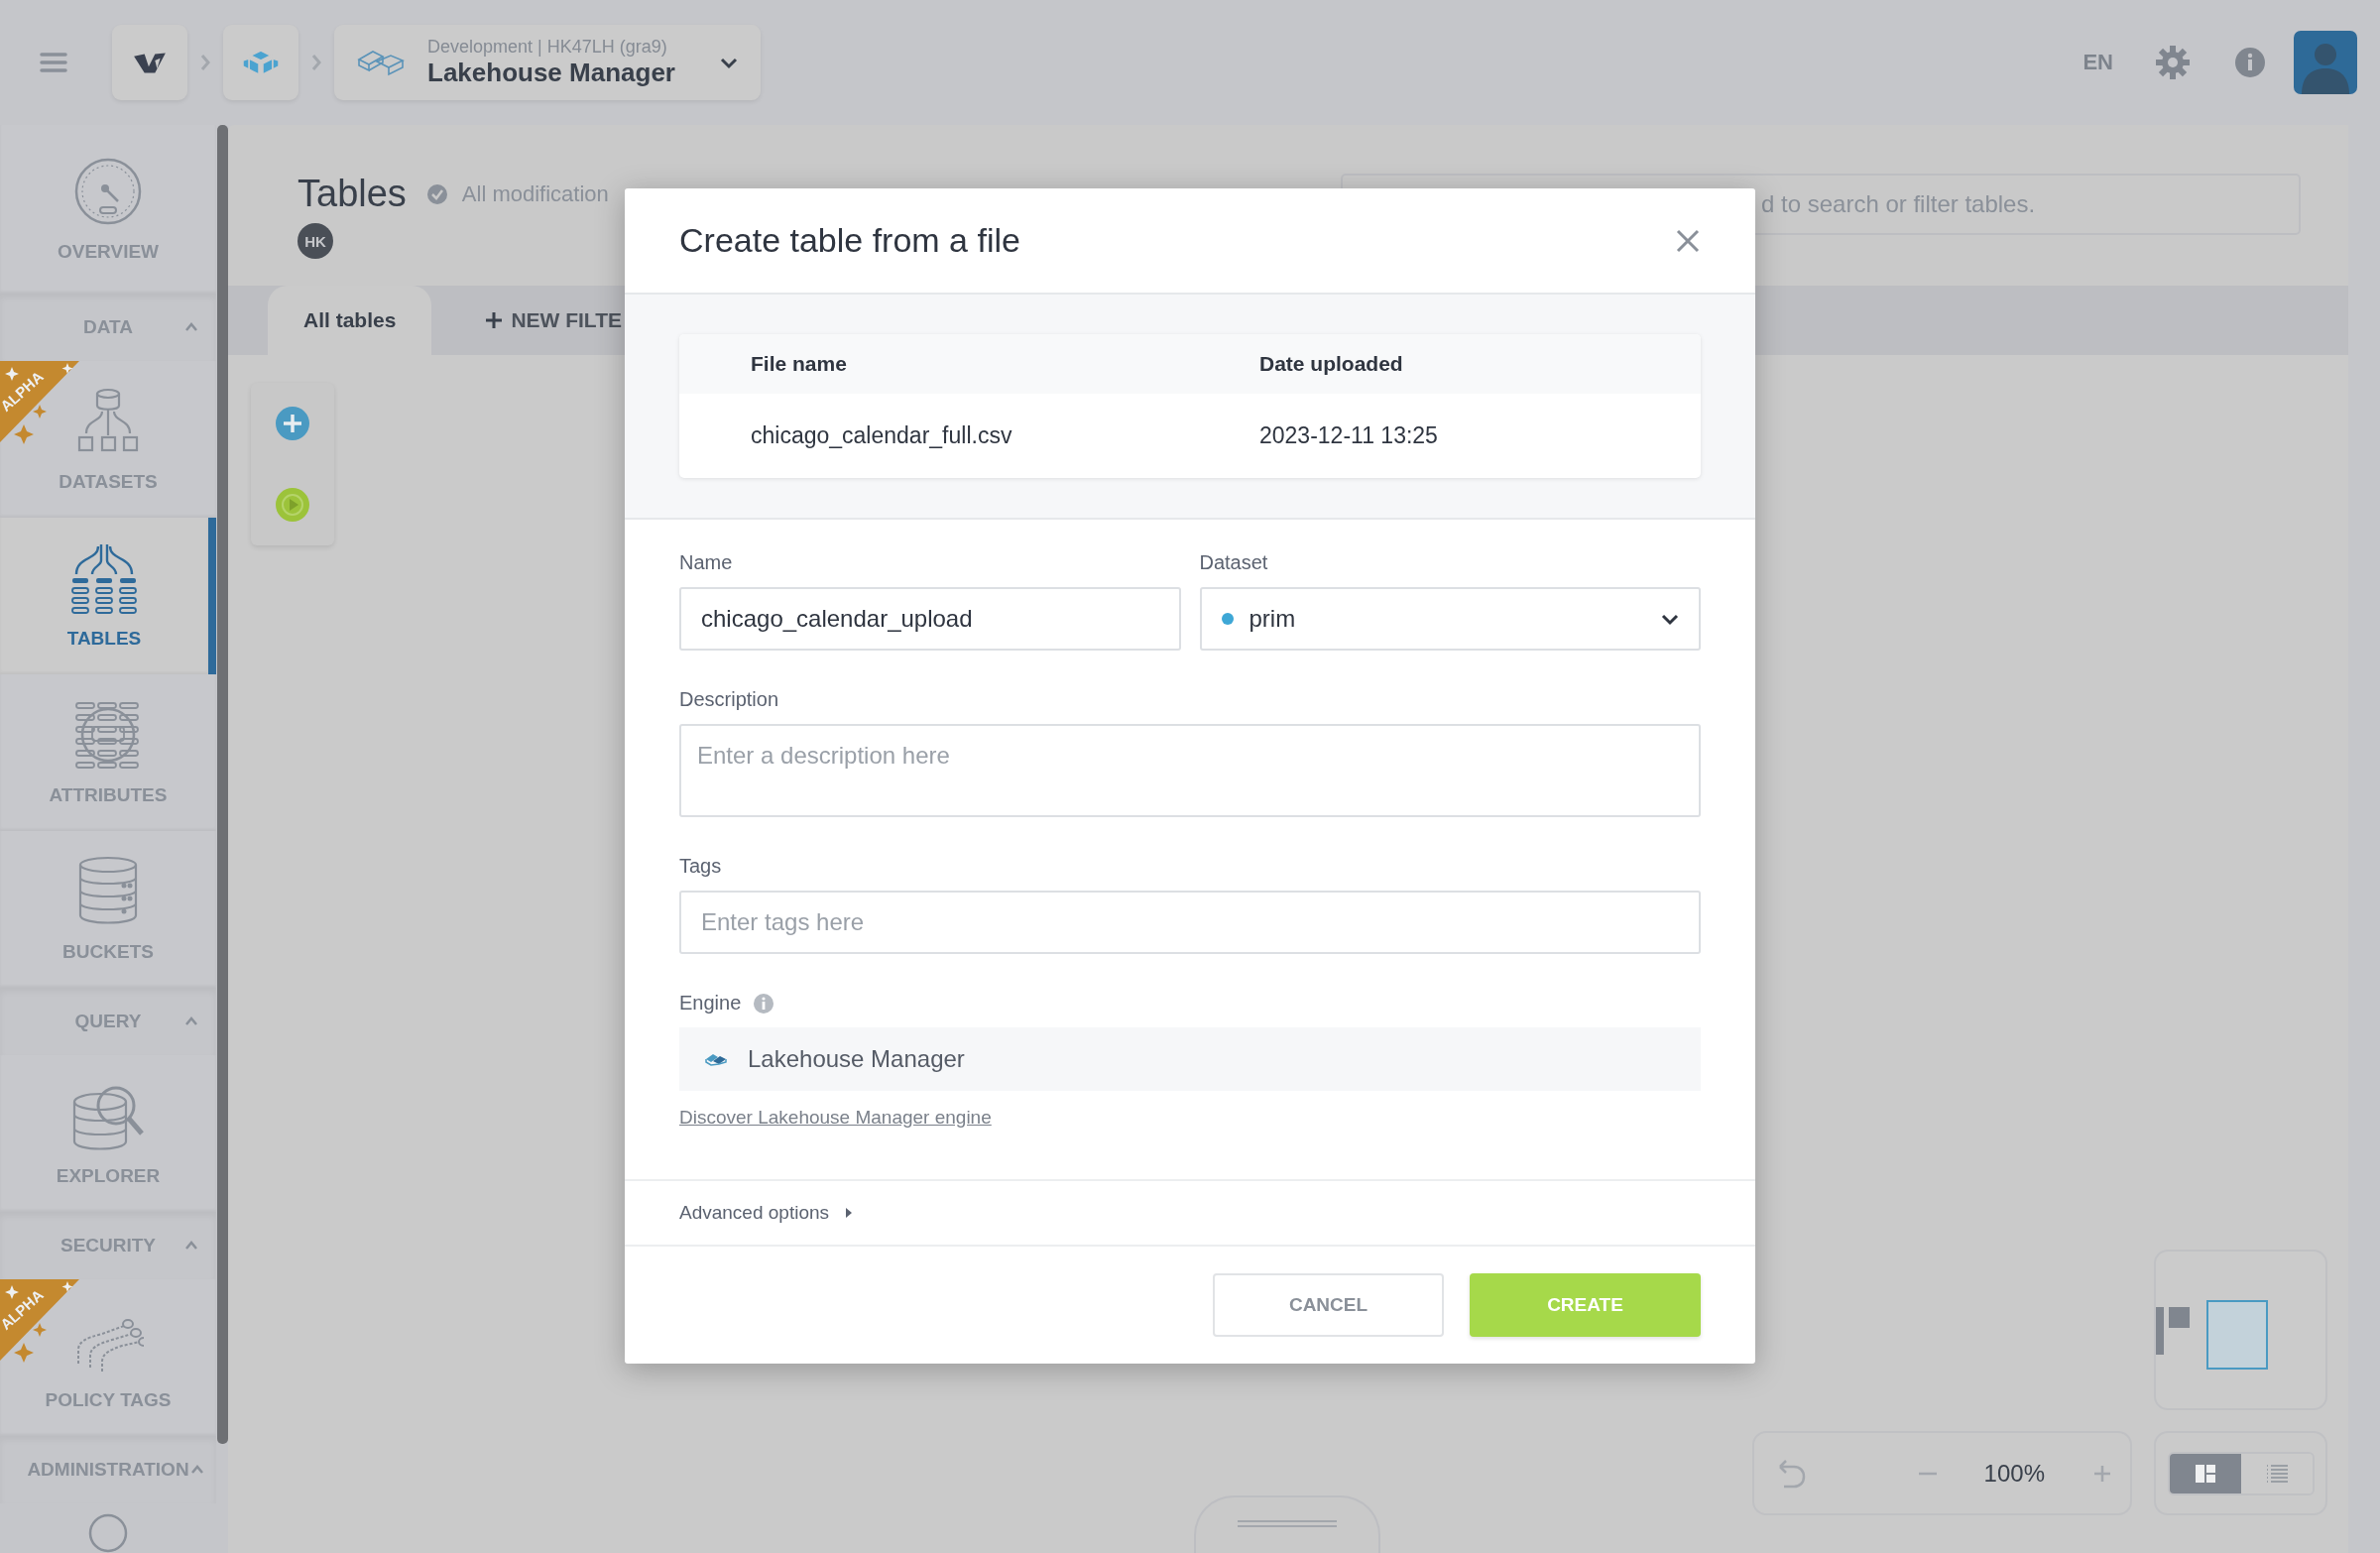 The height and width of the screenshot is (1553, 2380). I want to click on engine-link: Discover Lakehouse Manager engine, so click(835, 1118).